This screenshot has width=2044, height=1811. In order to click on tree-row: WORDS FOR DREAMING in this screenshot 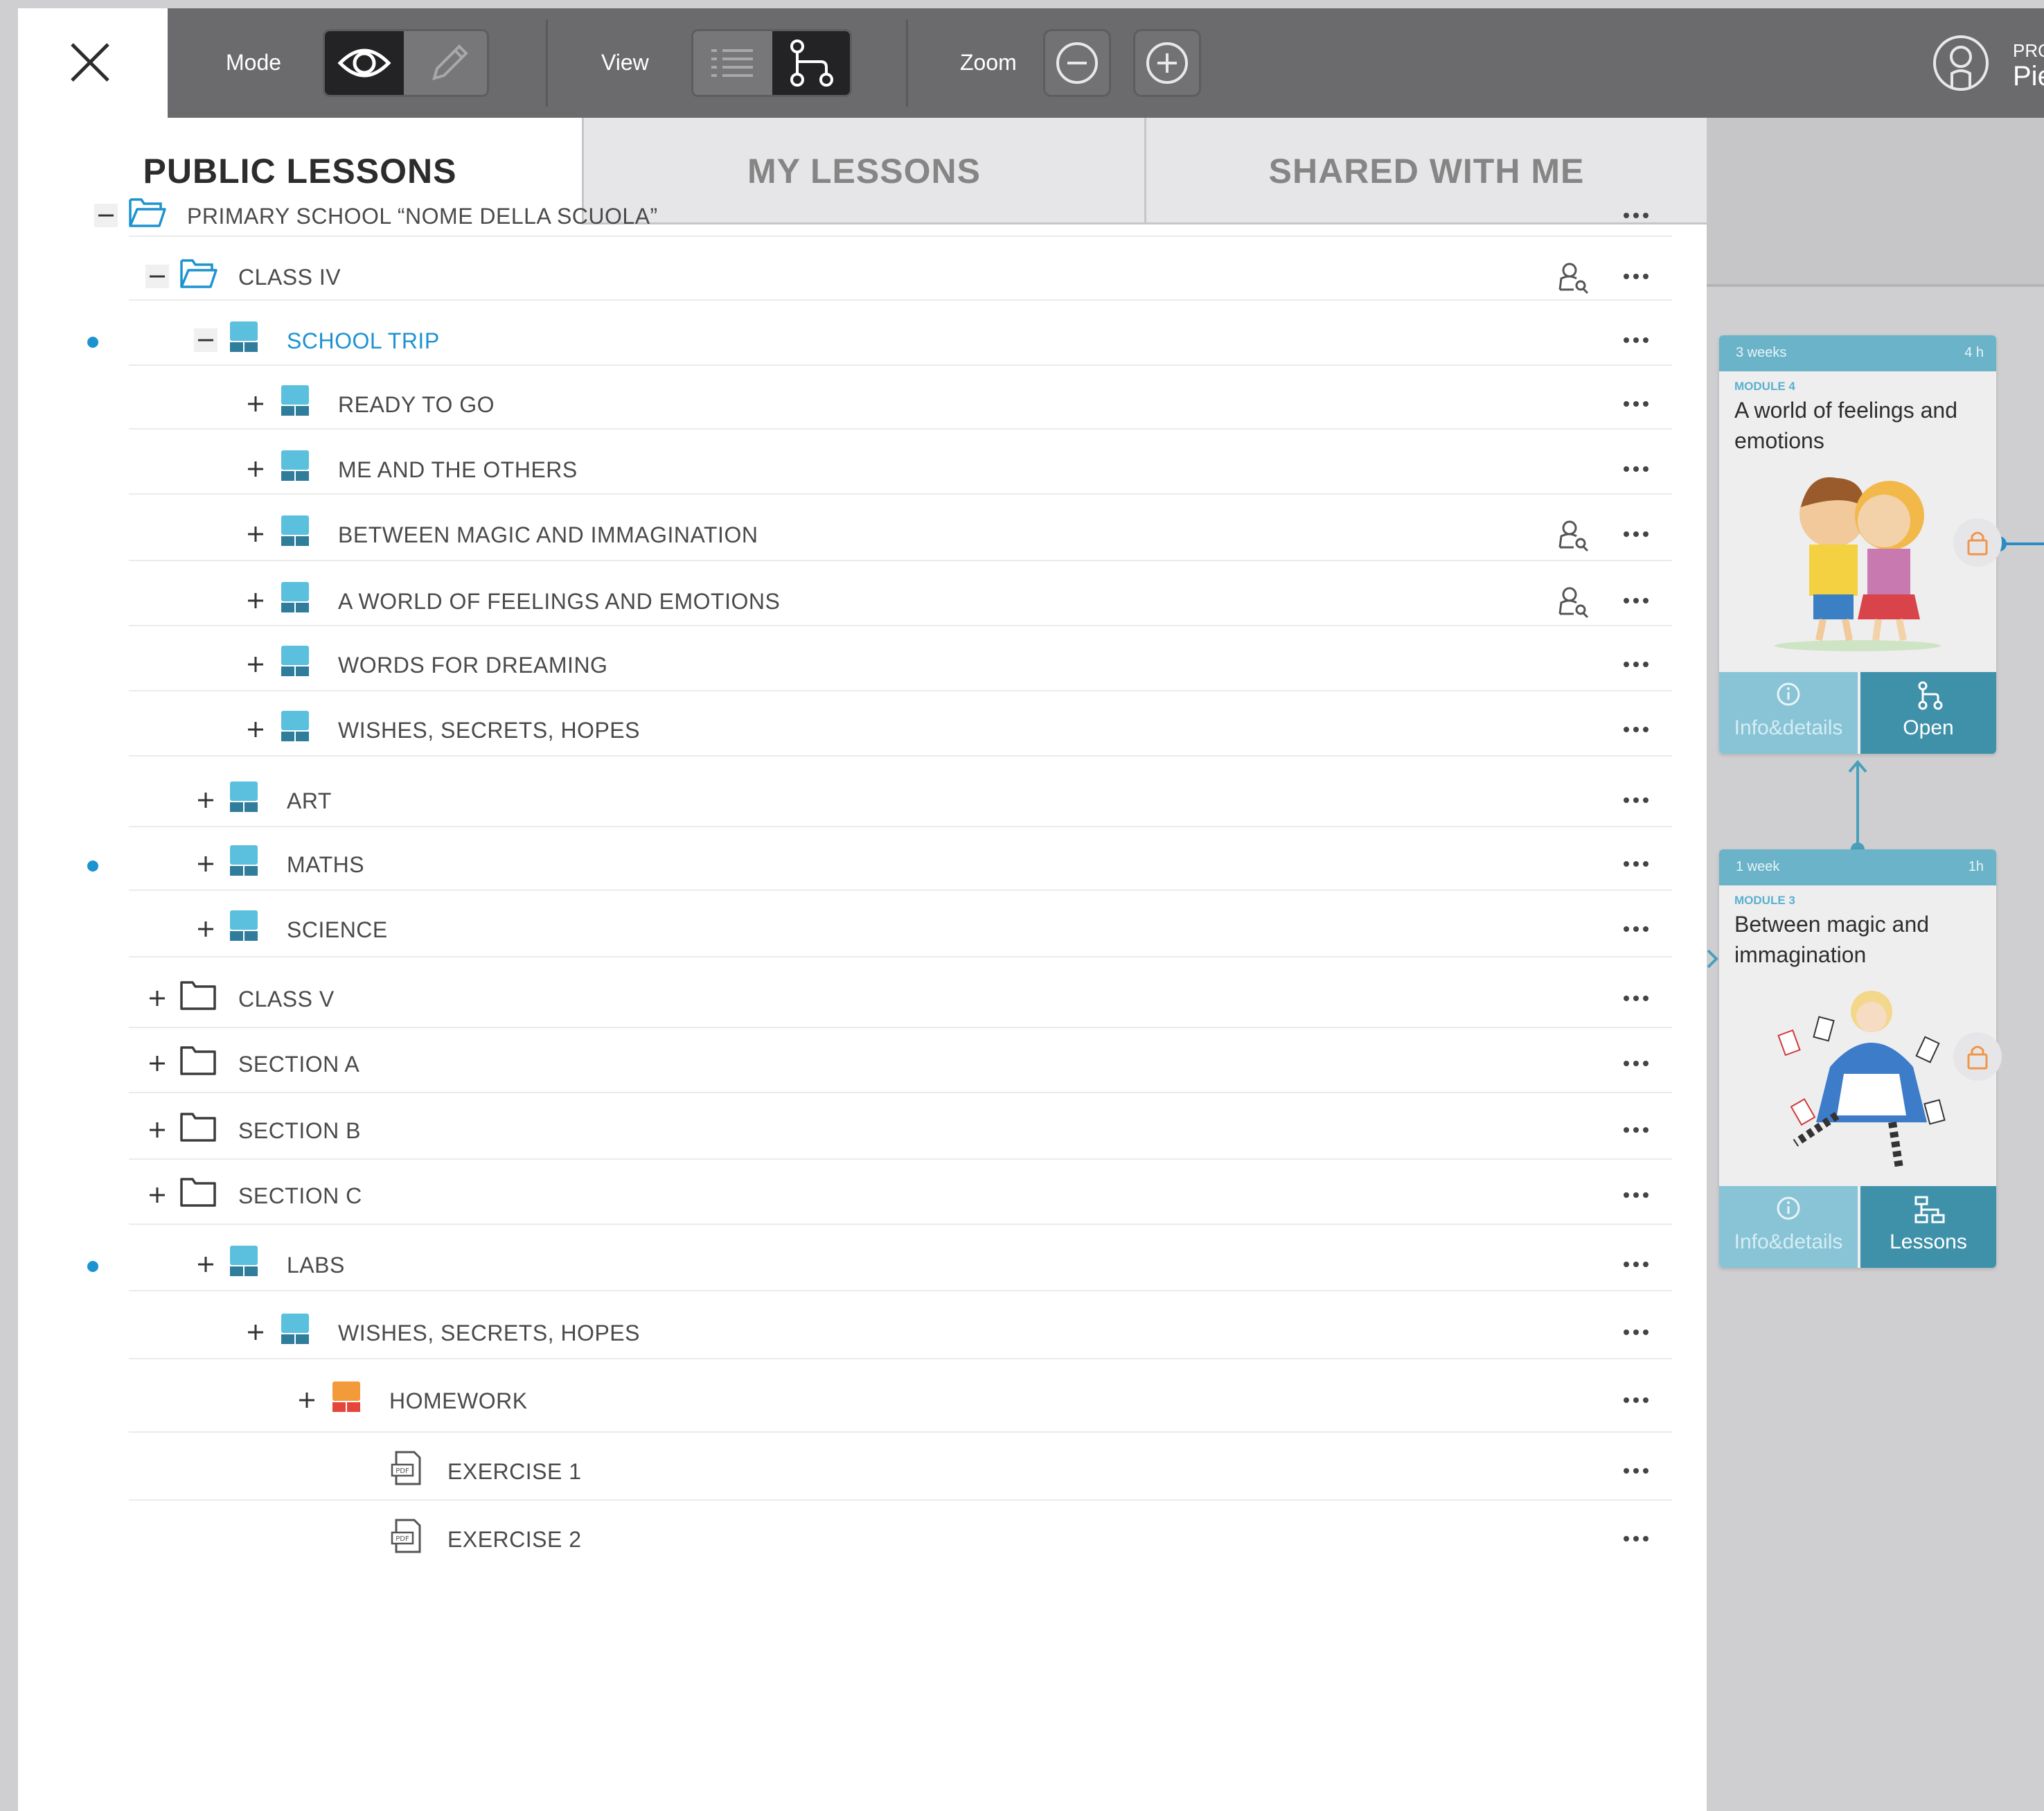, I will do `click(862, 665)`.